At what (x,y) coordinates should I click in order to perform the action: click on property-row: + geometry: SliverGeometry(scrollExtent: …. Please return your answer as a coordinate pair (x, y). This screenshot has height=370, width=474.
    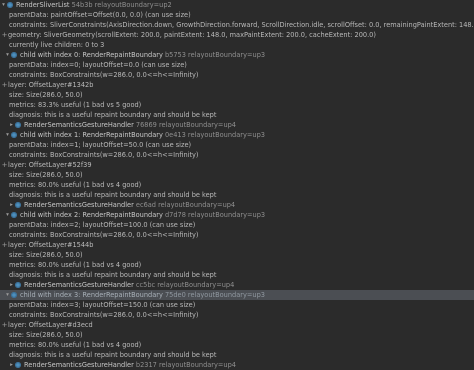
    Looking at the image, I should click on (237, 35).